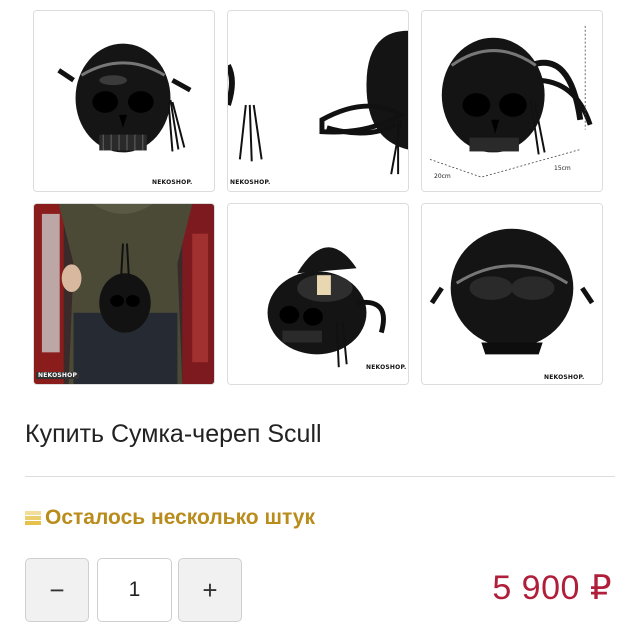 The height and width of the screenshot is (641, 640). I want to click on skull-bag-front-image, so click(124, 101).